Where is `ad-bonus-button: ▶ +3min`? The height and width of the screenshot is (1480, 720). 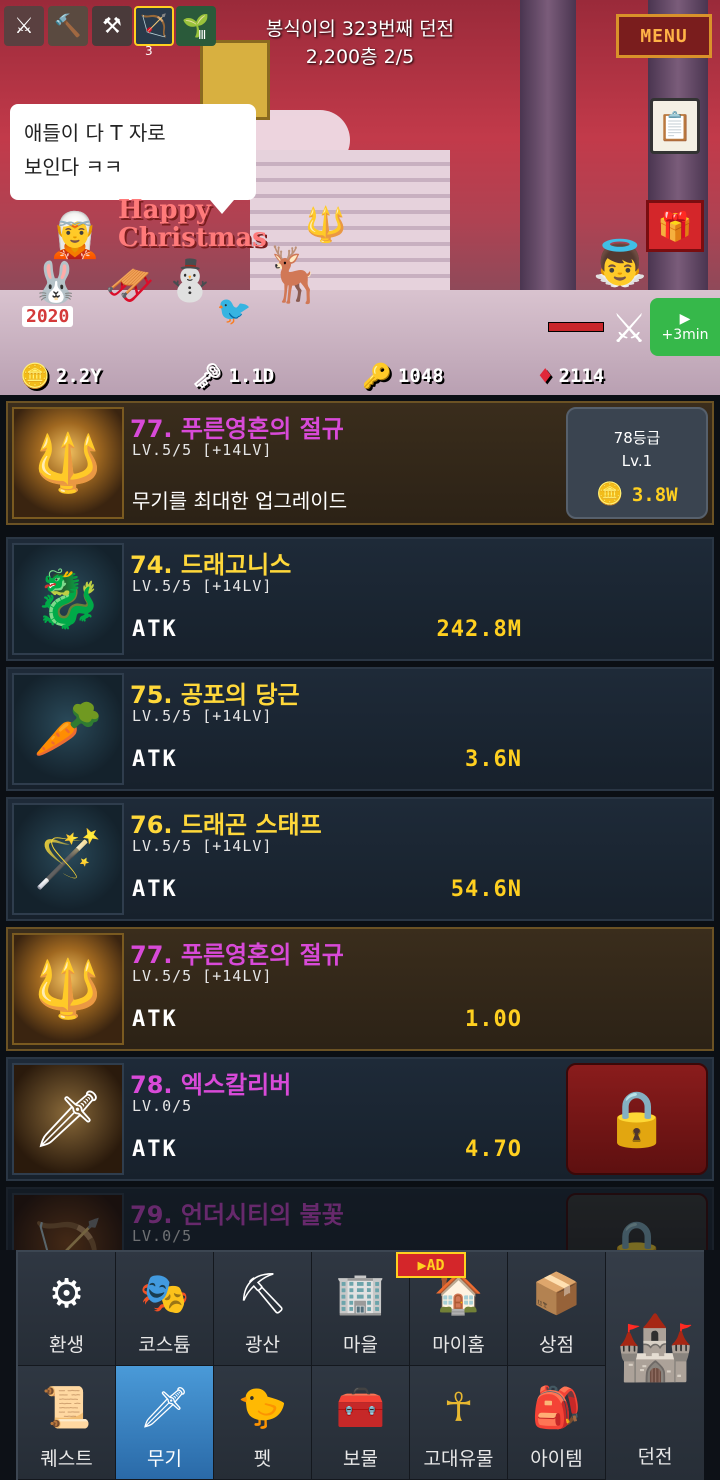 ad-bonus-button: ▶ +3min is located at coordinates (685, 327).